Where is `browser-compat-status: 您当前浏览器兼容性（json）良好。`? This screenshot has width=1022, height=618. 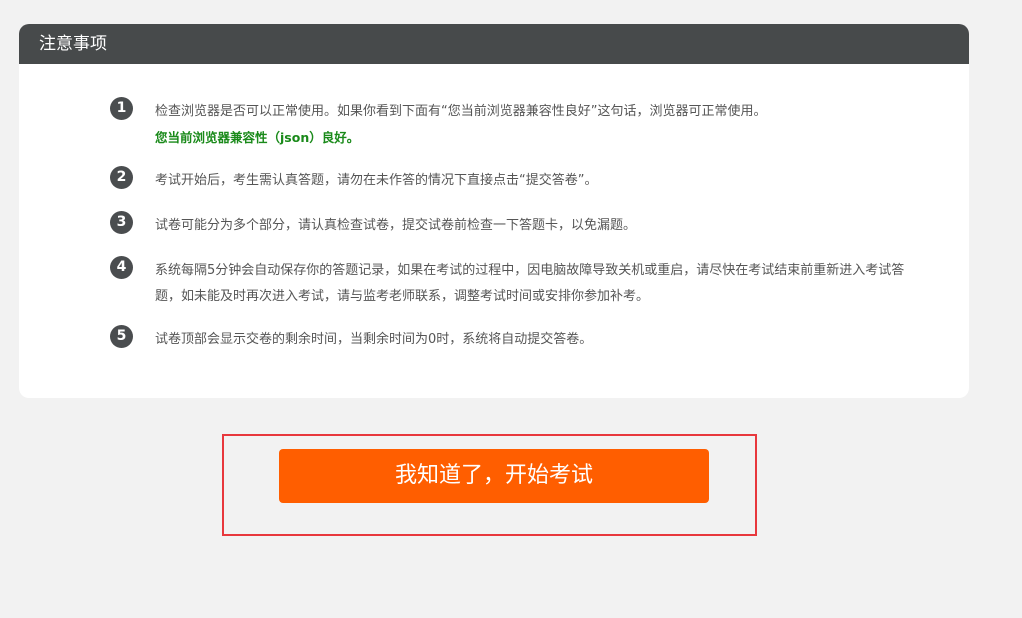 browser-compat-status: 您当前浏览器兼容性（json）良好。 is located at coordinates (257, 137).